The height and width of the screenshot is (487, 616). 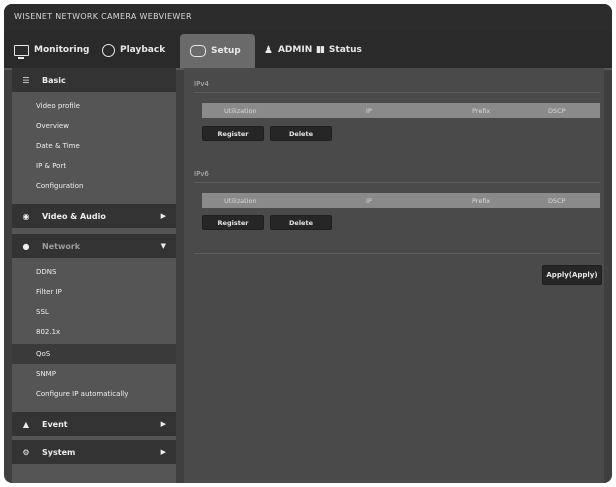 I want to click on ipv4-delete-button: Delete, so click(x=301, y=133).